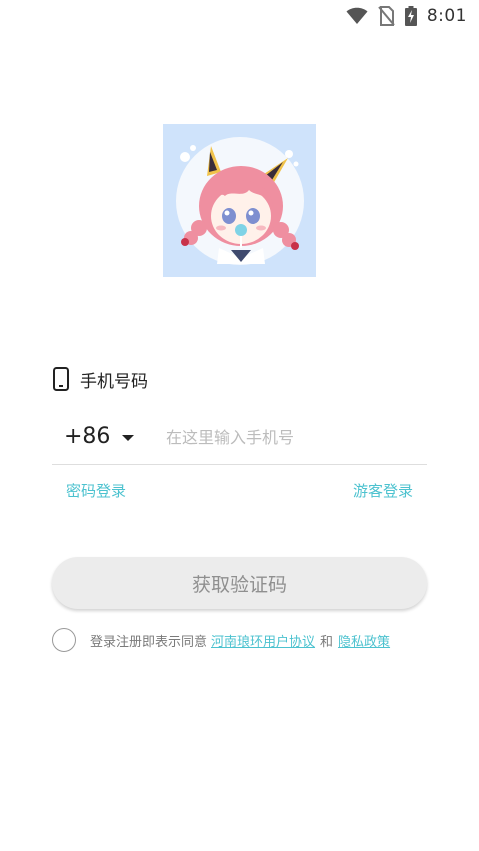 The width and height of the screenshot is (479, 851). I want to click on password-login-link: 密码登录, so click(96, 490).